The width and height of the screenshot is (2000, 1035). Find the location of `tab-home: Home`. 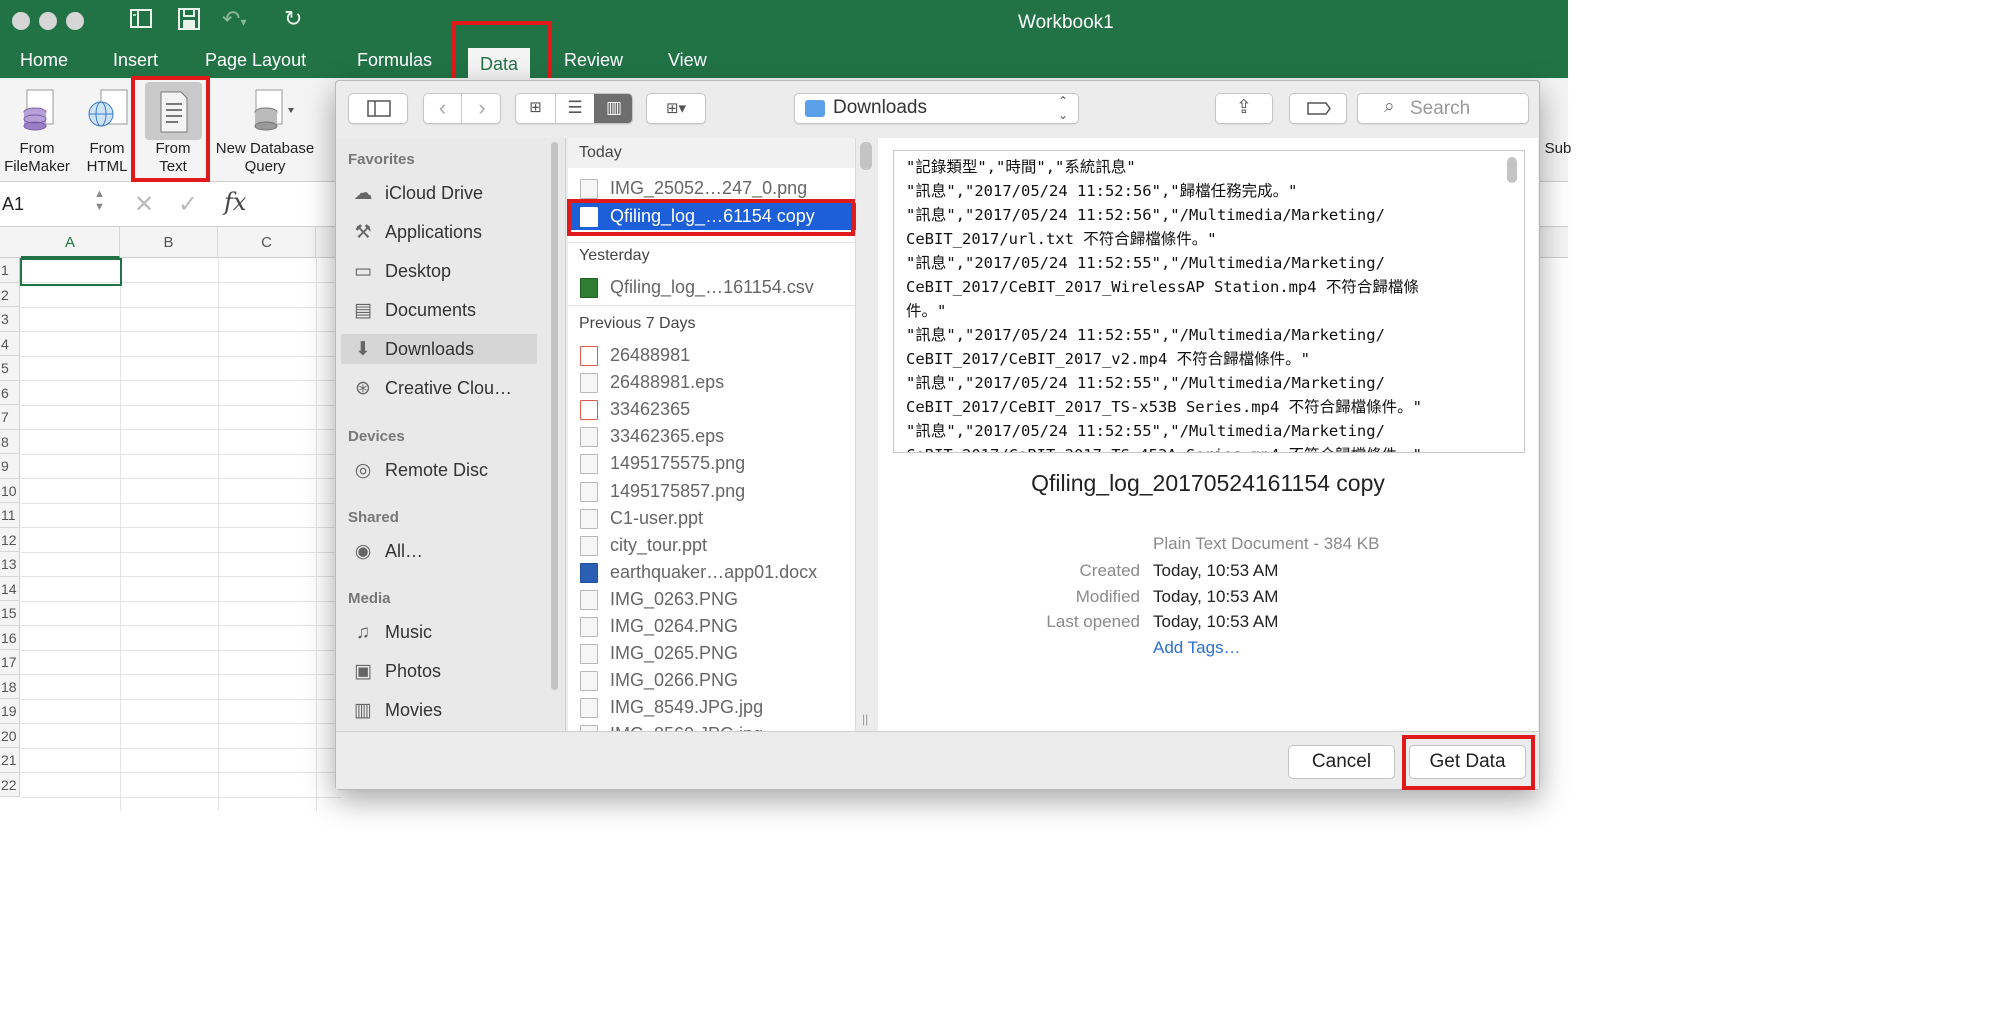

tab-home: Home is located at coordinates (44, 62).